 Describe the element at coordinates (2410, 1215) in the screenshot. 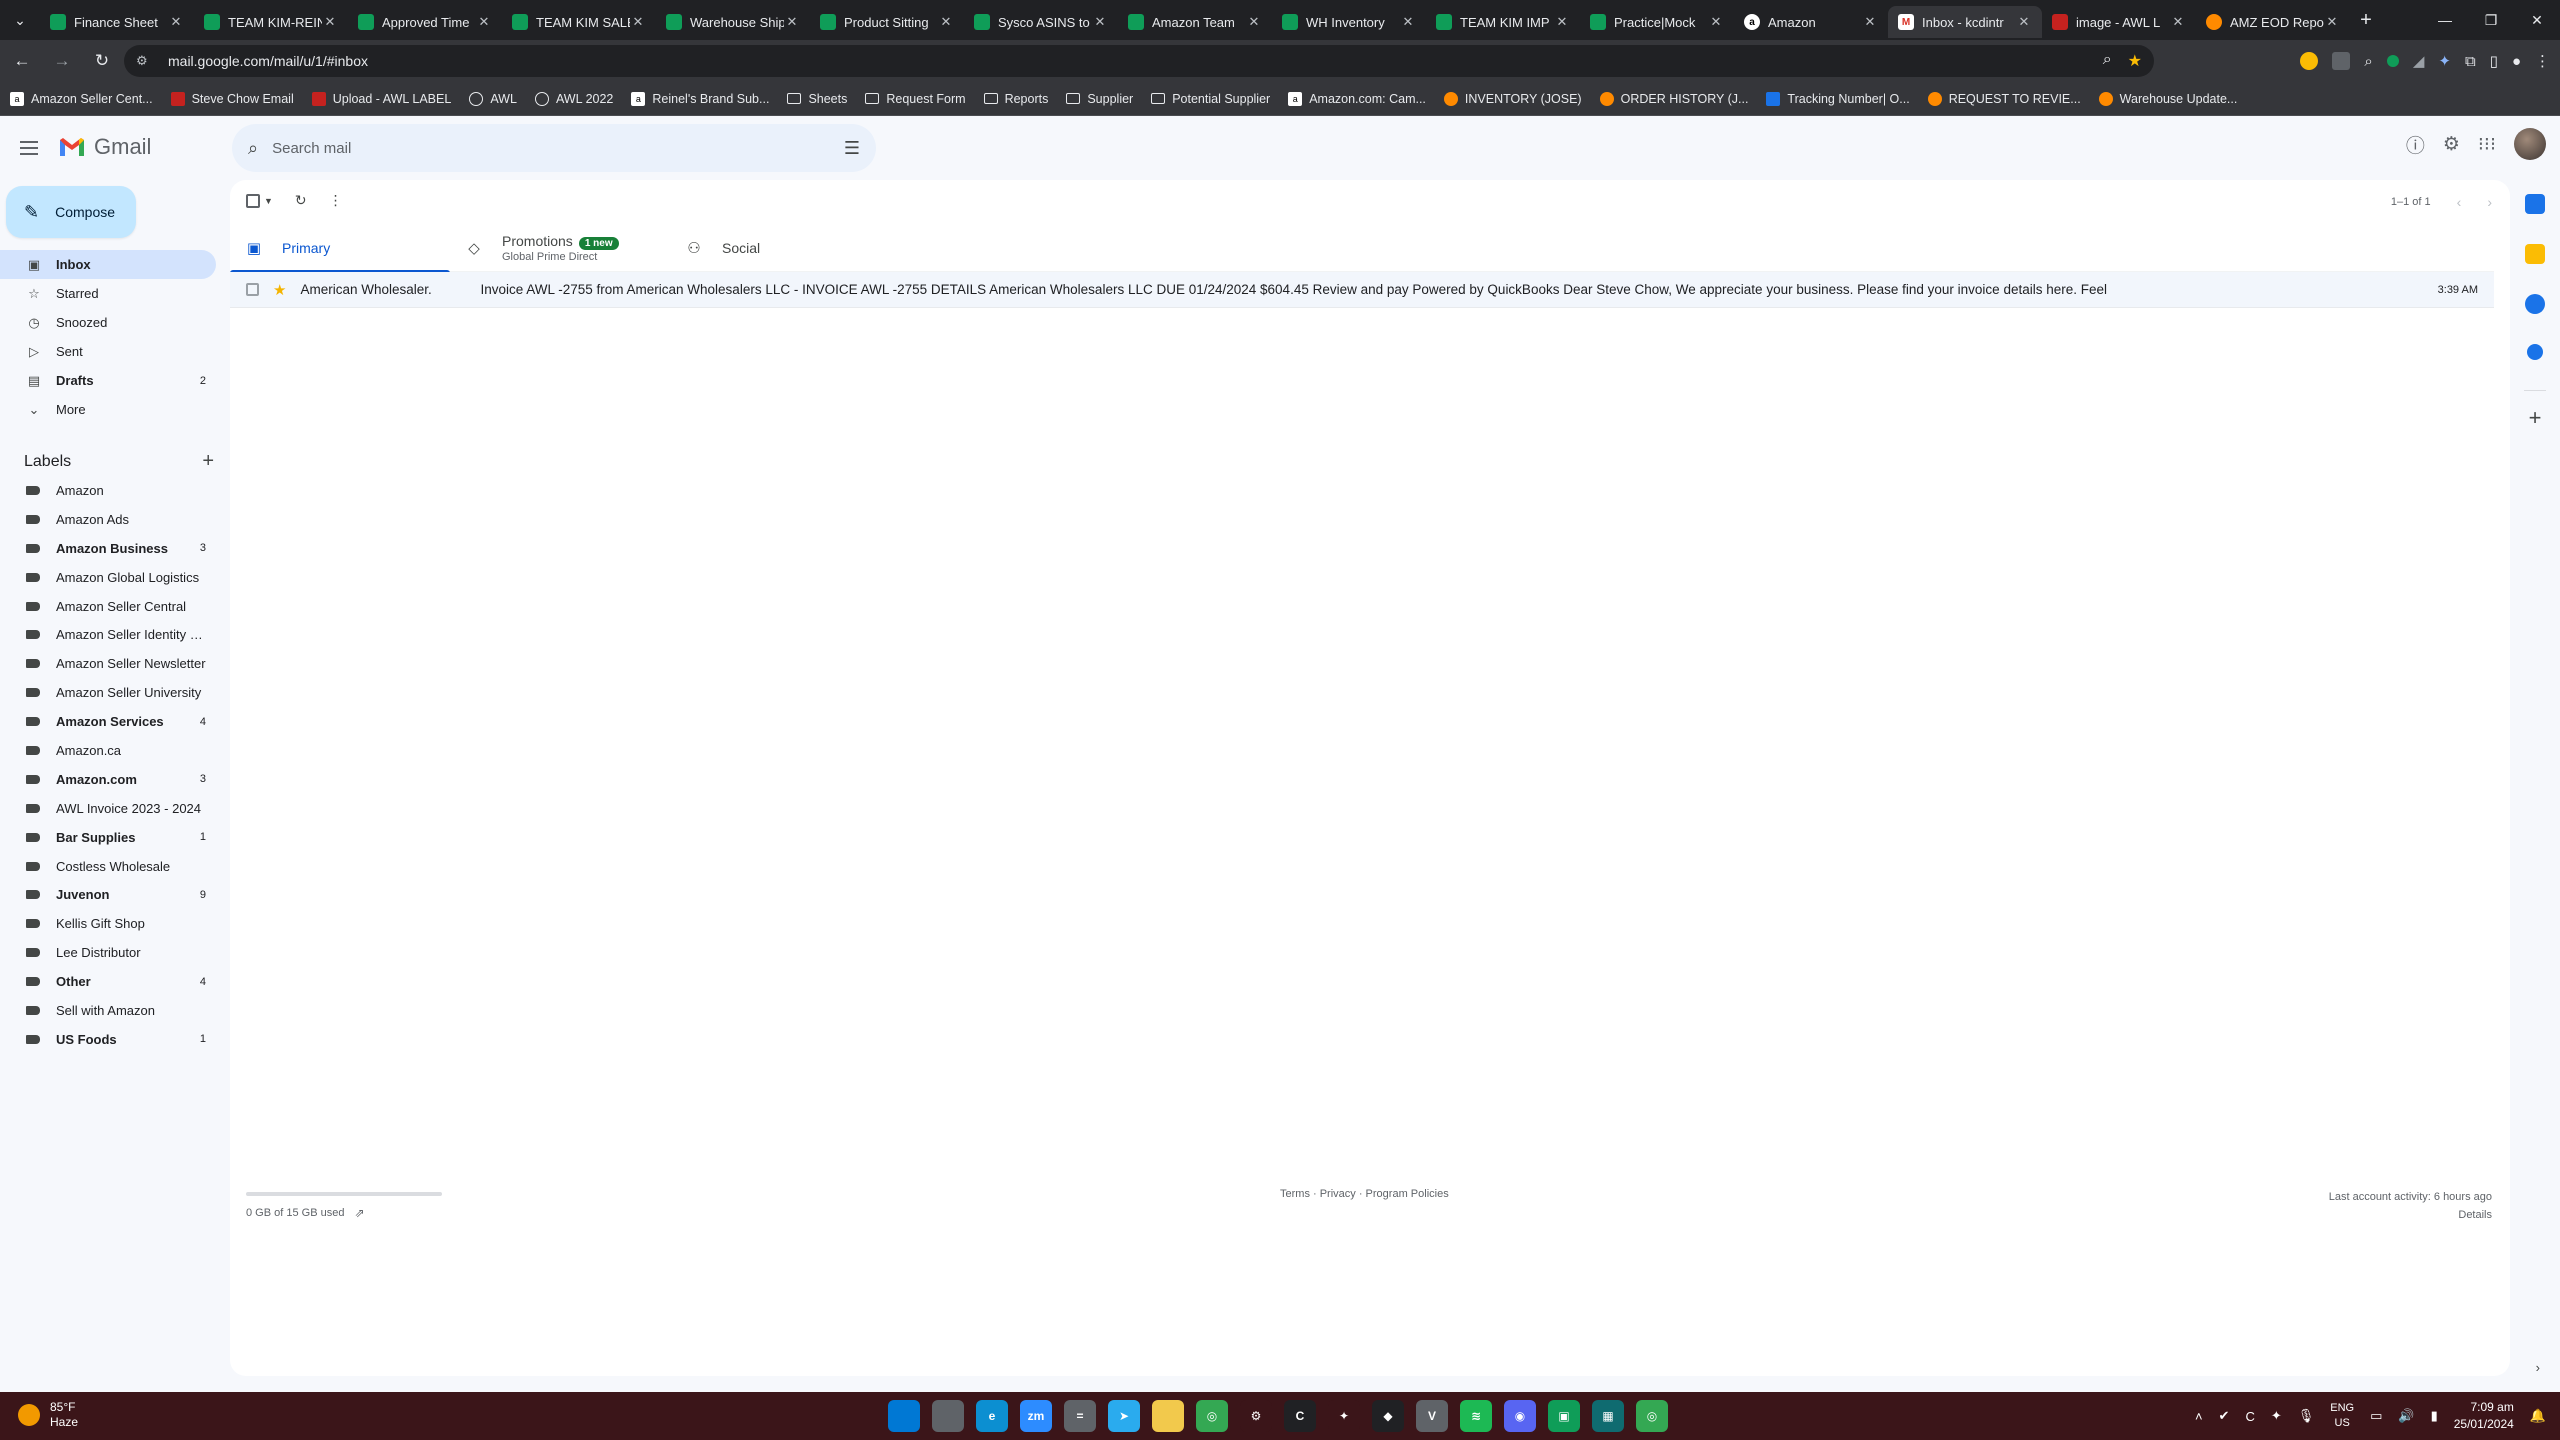

I see `details-link: Details` at that location.